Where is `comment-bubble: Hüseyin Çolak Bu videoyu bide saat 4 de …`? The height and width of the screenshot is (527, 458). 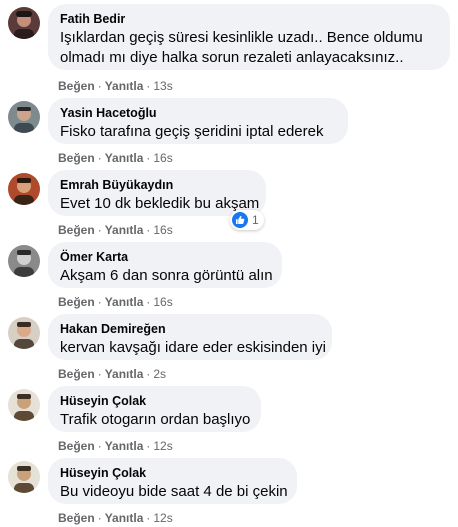
comment-bubble: Hüseyin Çolak Bu videoyu bide saat 4 de … is located at coordinates (172, 481).